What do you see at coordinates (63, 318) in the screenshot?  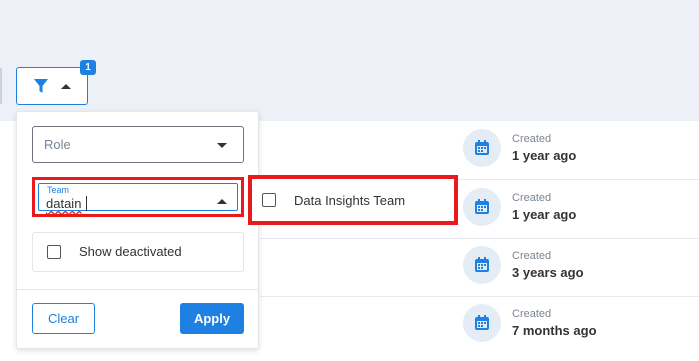 I see `clear-button: Clear` at bounding box center [63, 318].